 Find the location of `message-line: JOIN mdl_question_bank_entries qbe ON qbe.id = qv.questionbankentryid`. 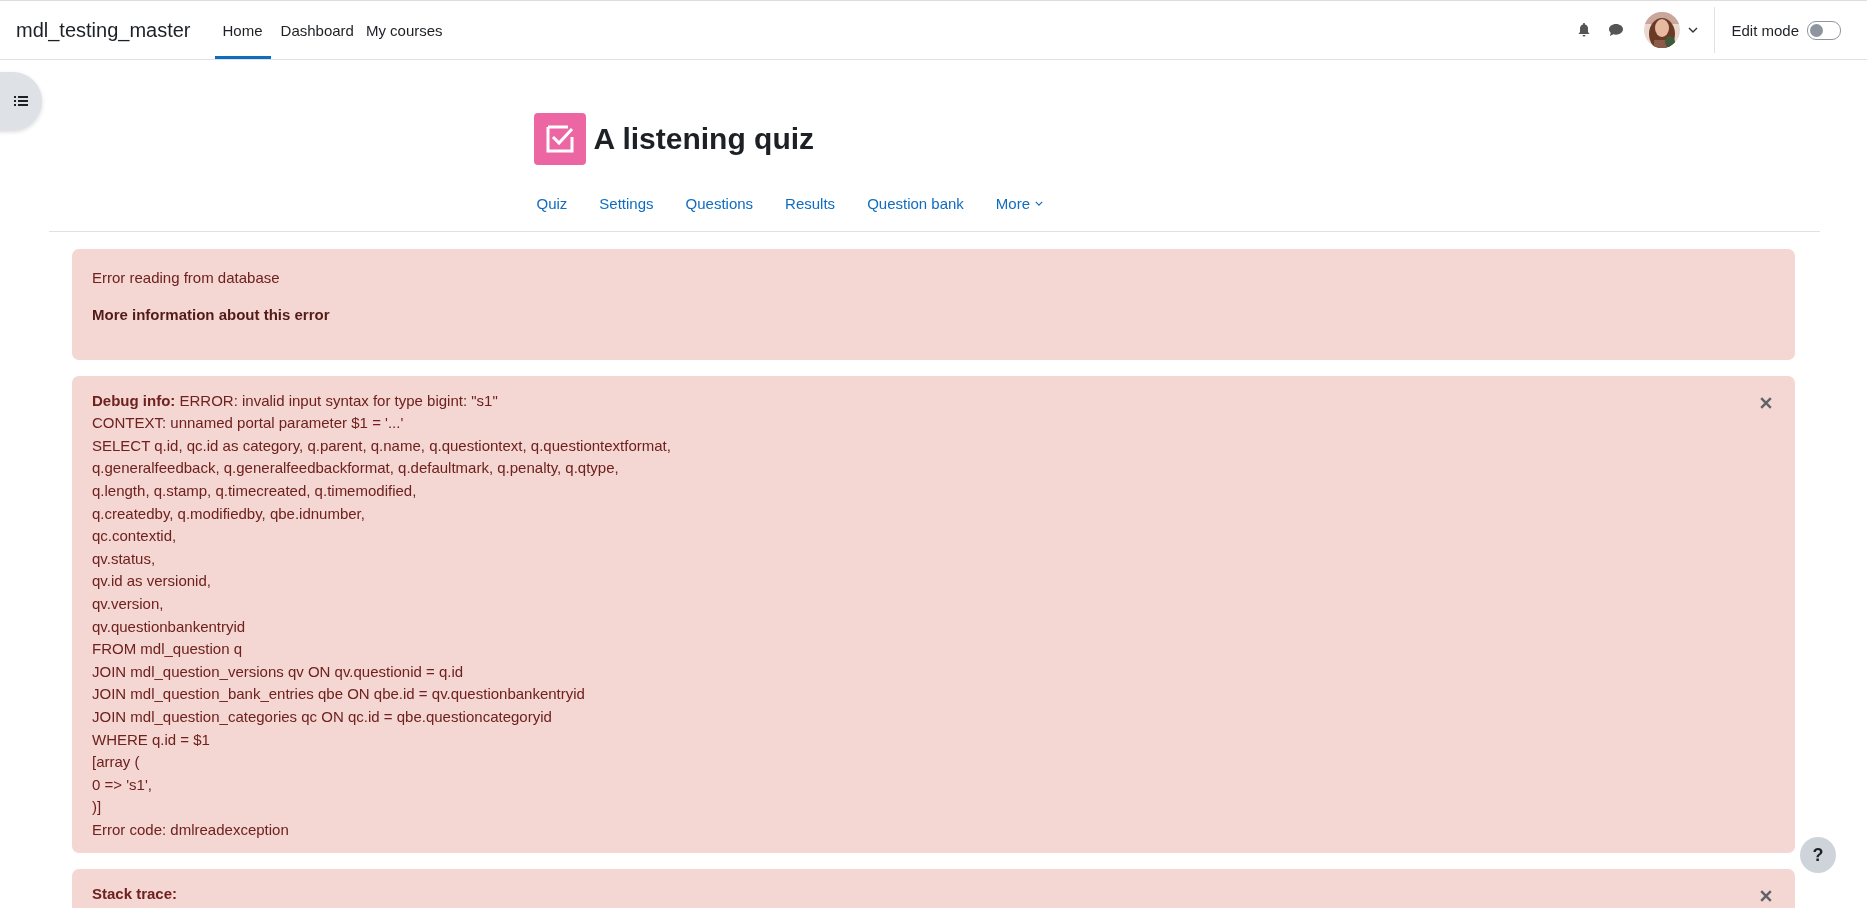

message-line: JOIN mdl_question_bank_entries qbe ON qbe.id = qv.questionbankentryid is located at coordinates (339, 694).